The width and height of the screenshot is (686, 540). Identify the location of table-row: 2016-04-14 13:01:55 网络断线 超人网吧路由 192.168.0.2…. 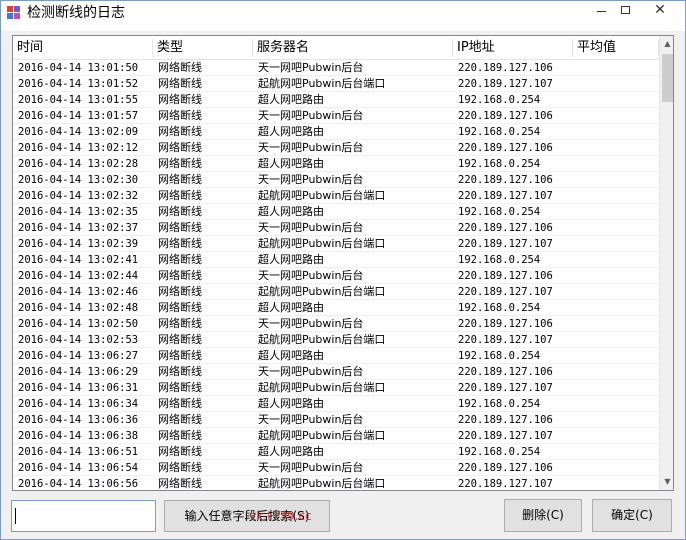
(336, 100).